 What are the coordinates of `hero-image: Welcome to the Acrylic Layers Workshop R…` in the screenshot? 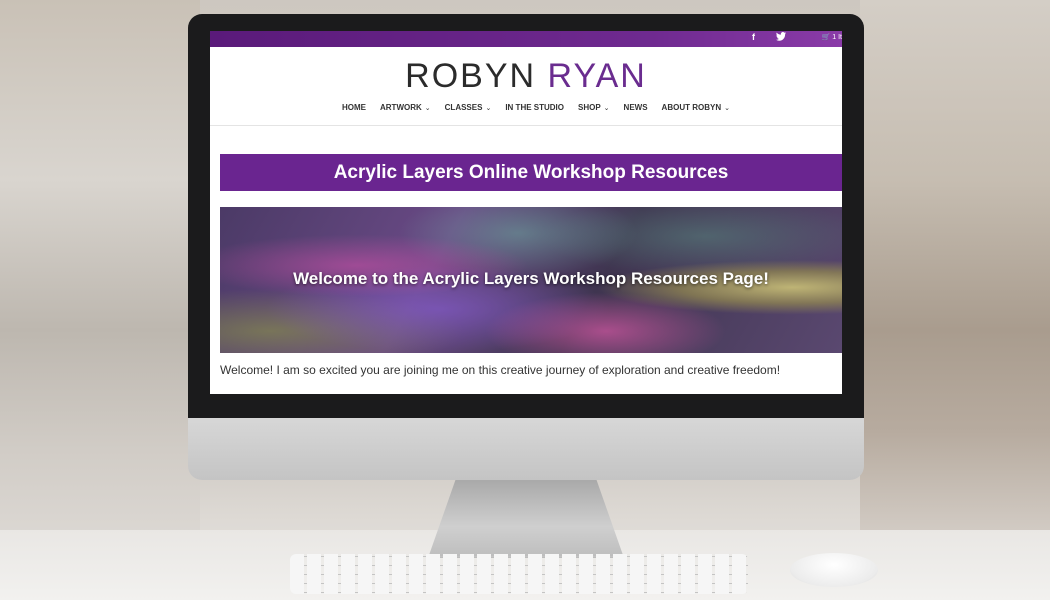 It's located at (531, 280).